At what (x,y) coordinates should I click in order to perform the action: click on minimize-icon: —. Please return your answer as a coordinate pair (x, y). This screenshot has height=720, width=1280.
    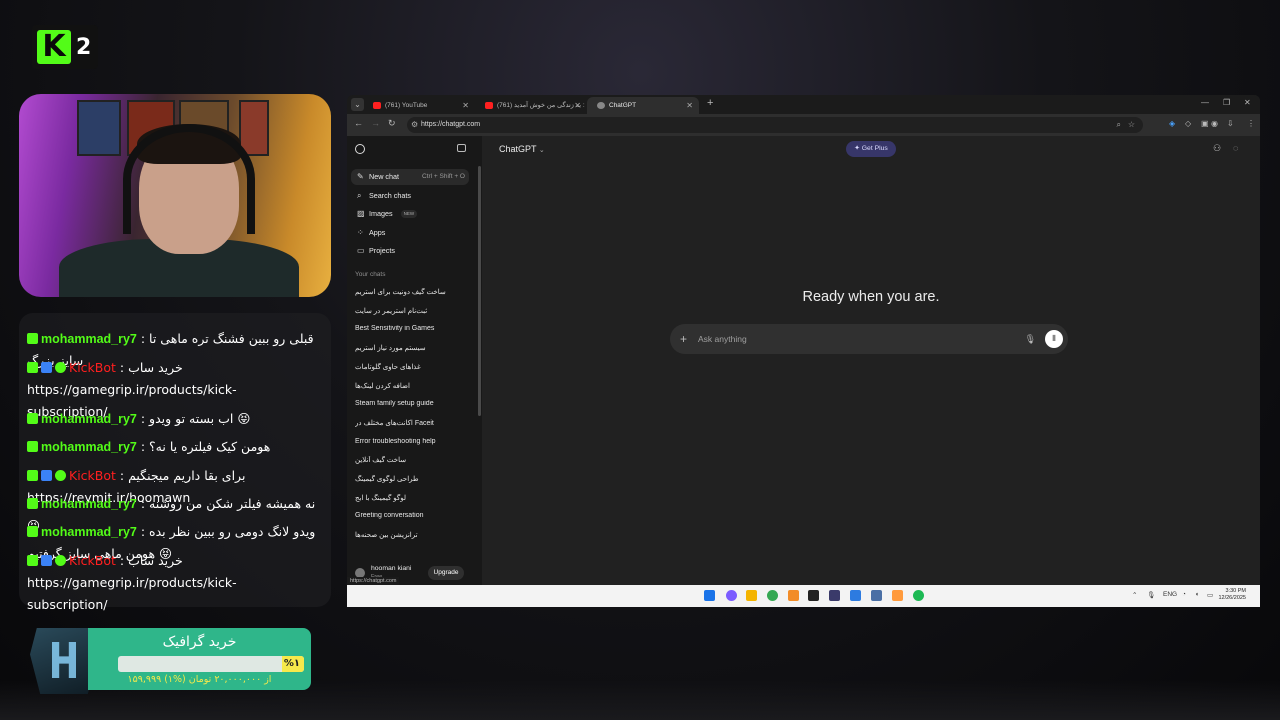
    Looking at the image, I should click on (1205, 102).